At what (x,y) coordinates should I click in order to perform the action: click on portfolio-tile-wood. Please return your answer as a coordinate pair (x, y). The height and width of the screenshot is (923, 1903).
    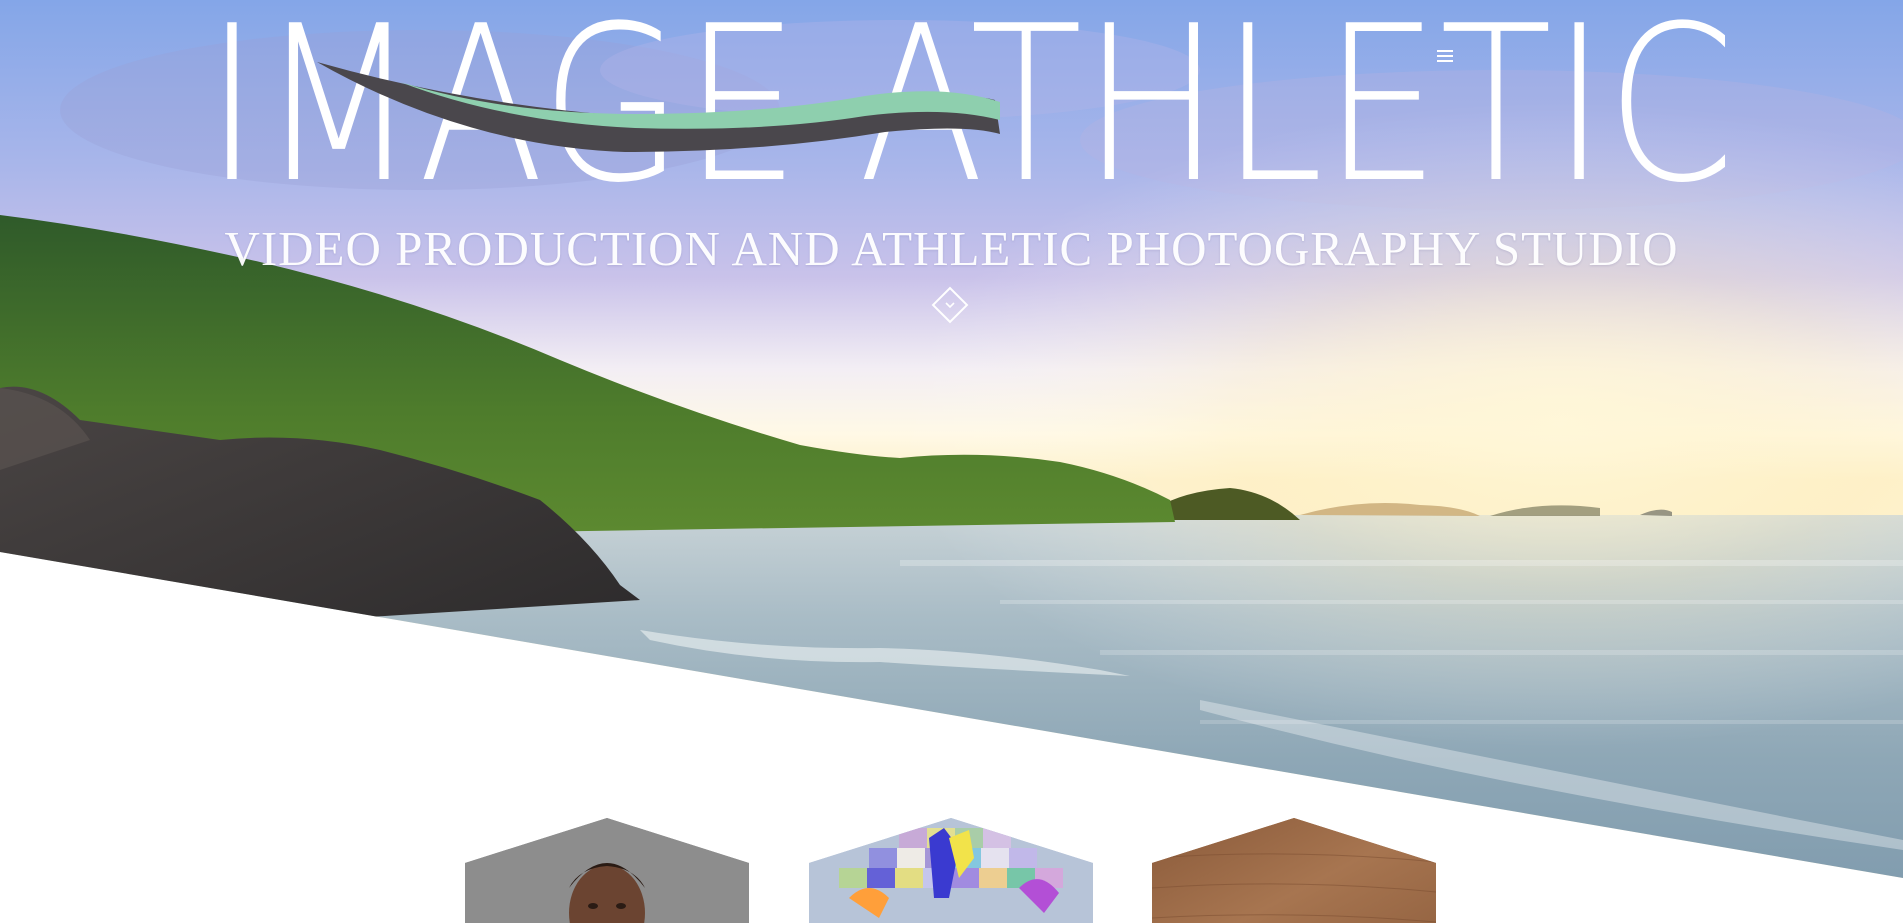
    Looking at the image, I should click on (1294, 870).